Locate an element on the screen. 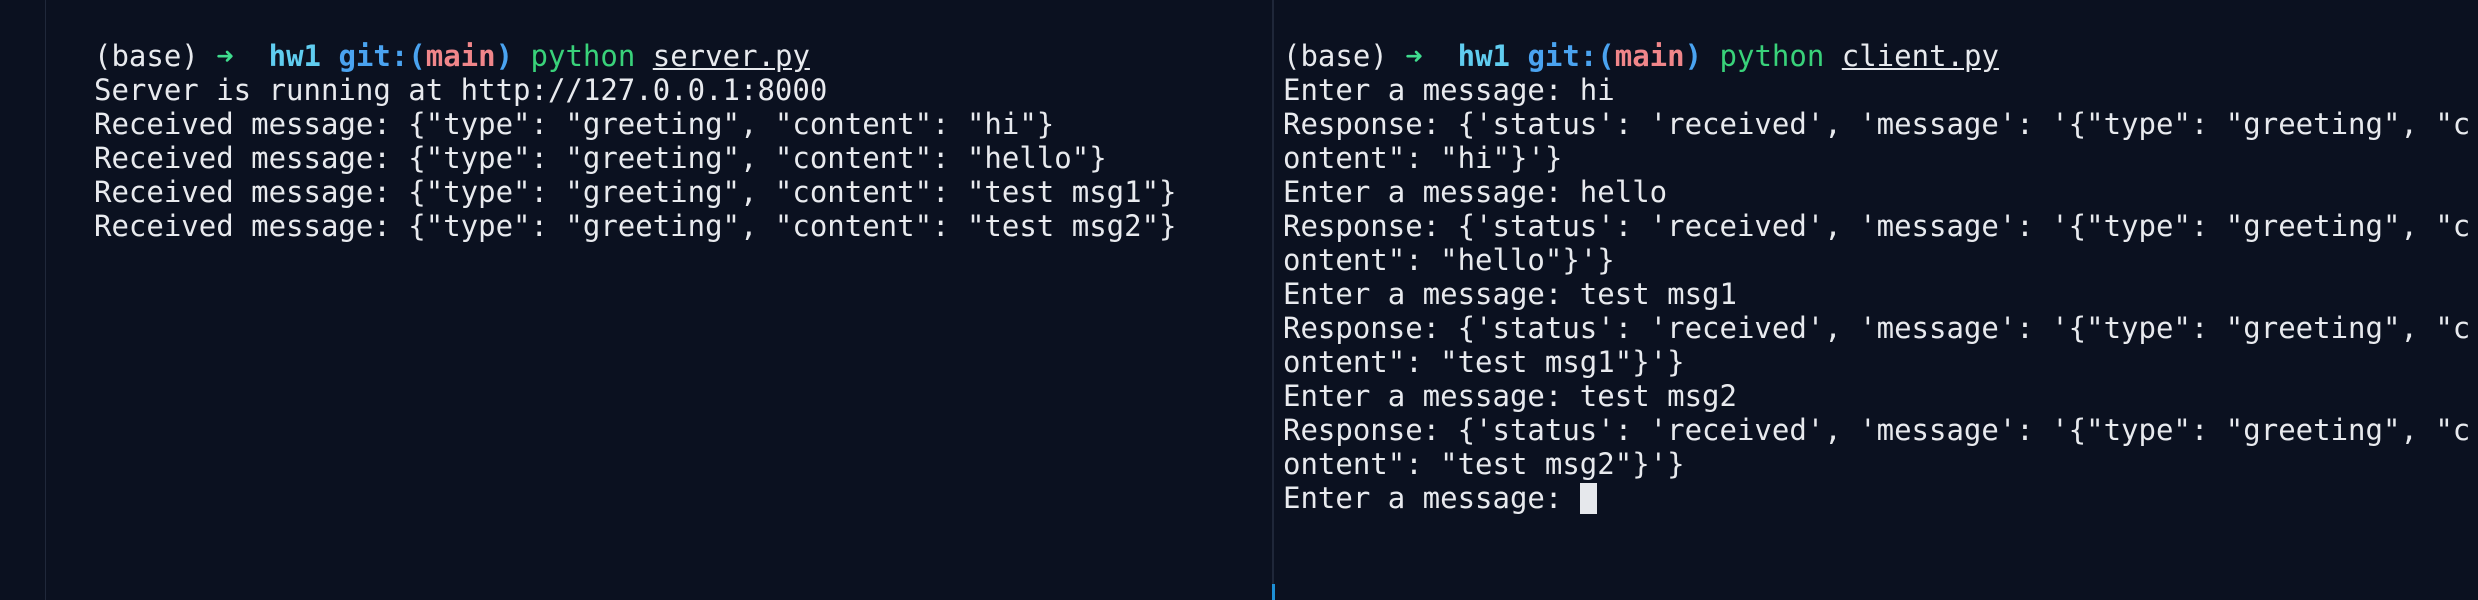 The width and height of the screenshot is (2478, 600). output-line: Enter a message: test msg2 is located at coordinates (1510, 396).